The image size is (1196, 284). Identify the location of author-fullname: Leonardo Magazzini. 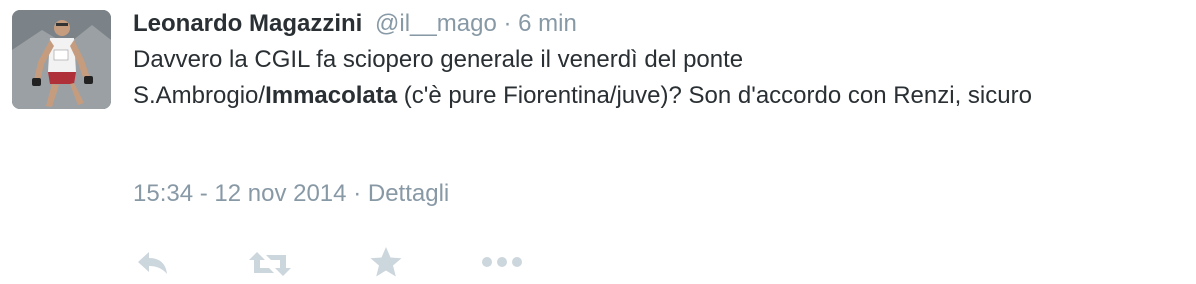
(247, 23).